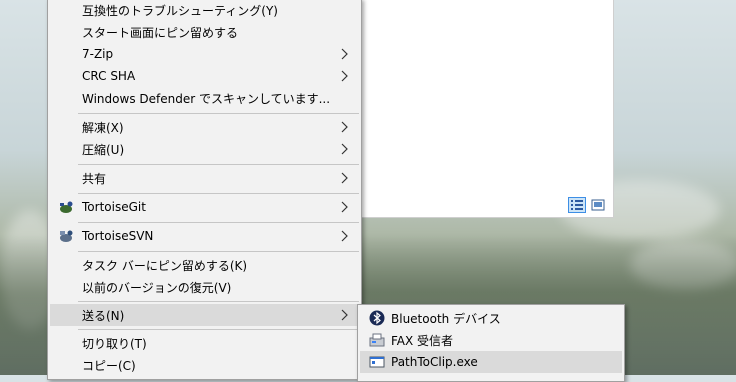 The width and height of the screenshot is (736, 382). Describe the element at coordinates (204, 178) in the screenshot. I see `menu-item-share: 共有` at that location.